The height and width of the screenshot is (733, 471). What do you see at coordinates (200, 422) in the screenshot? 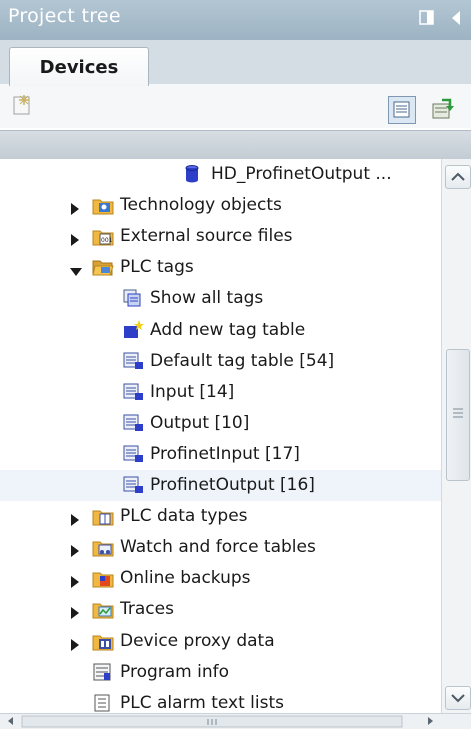
I see `tree-item-label: Output [10]` at bounding box center [200, 422].